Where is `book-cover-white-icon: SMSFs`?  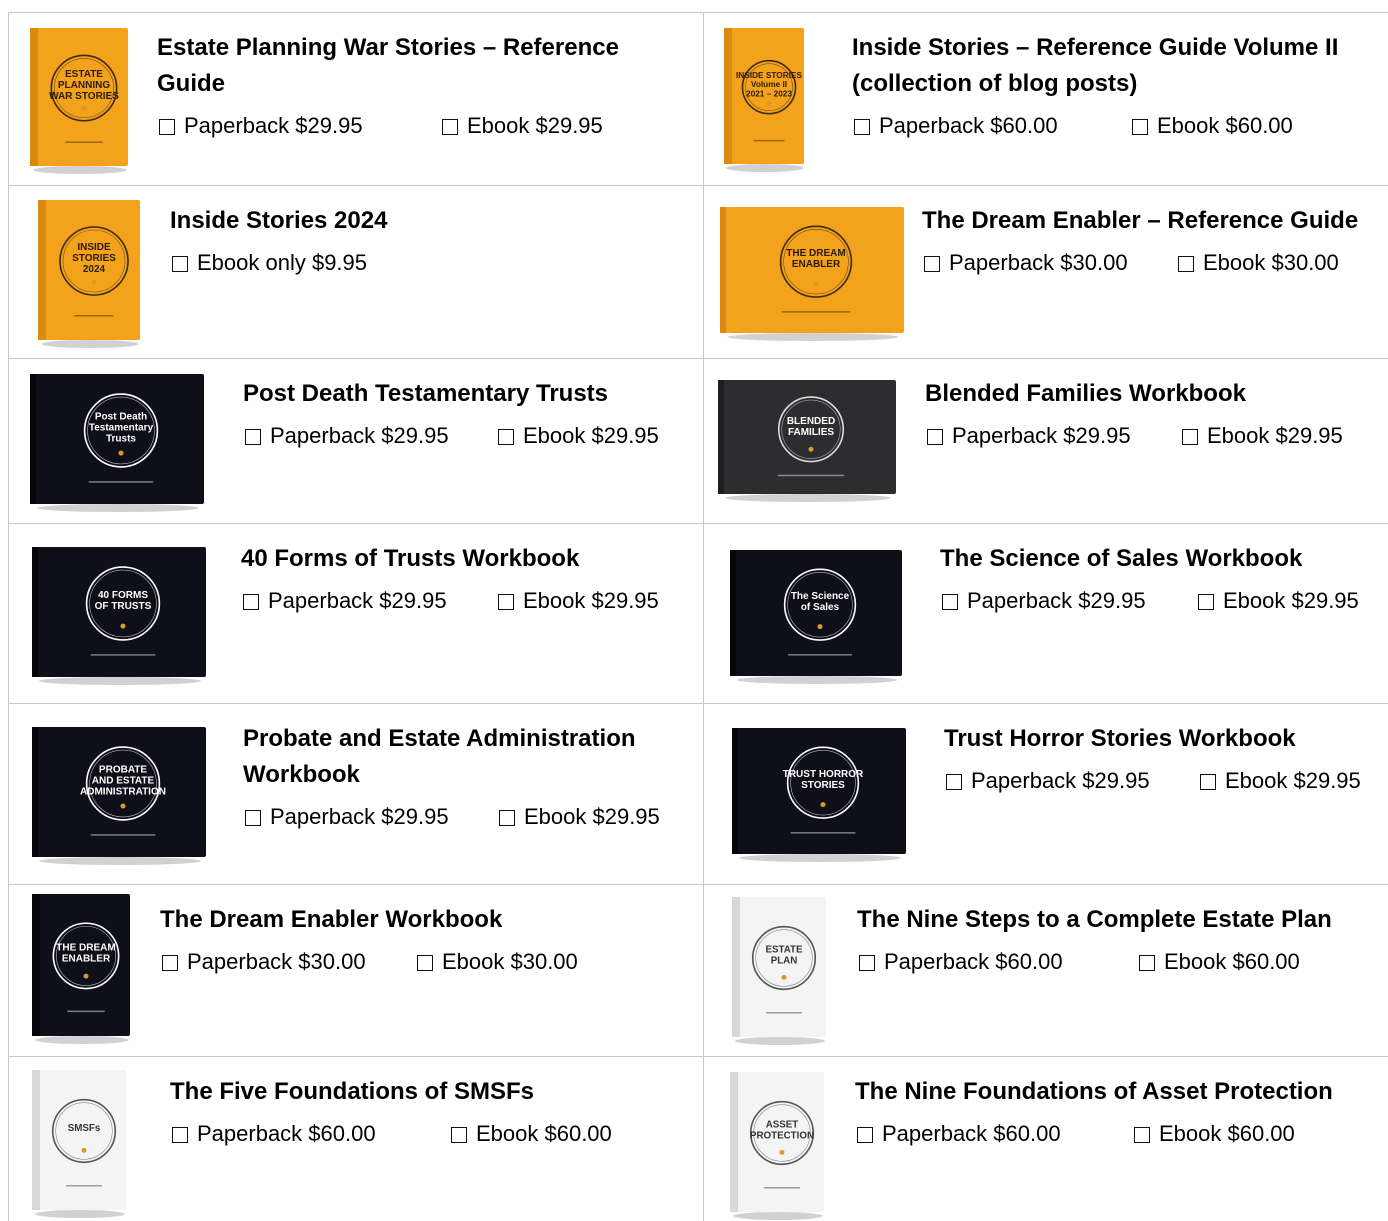
book-cover-white-icon: SMSFs is located at coordinates (79, 1144).